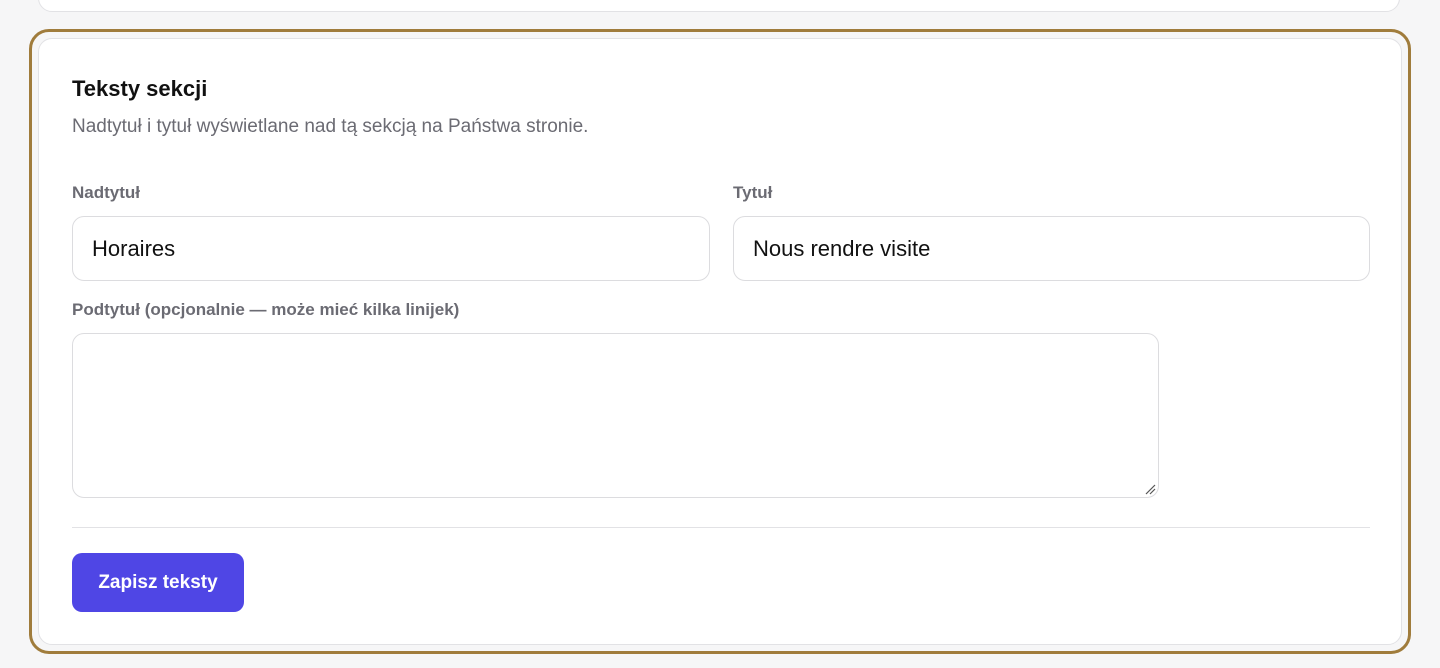  What do you see at coordinates (721, 527) in the screenshot?
I see `divider` at bounding box center [721, 527].